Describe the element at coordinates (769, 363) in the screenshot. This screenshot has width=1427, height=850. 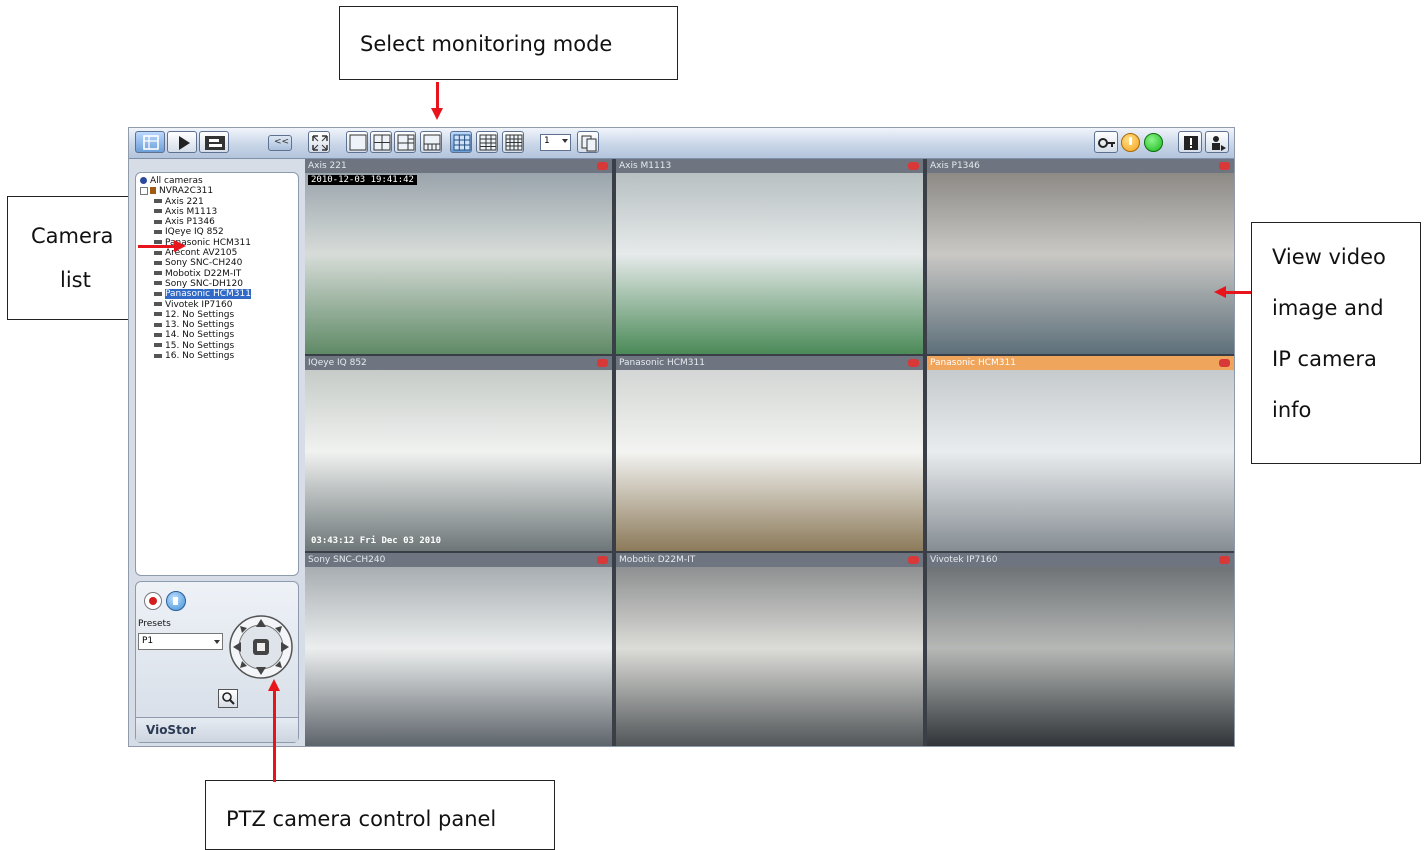
I see `video-tile-title: Panasonic HCM311` at that location.